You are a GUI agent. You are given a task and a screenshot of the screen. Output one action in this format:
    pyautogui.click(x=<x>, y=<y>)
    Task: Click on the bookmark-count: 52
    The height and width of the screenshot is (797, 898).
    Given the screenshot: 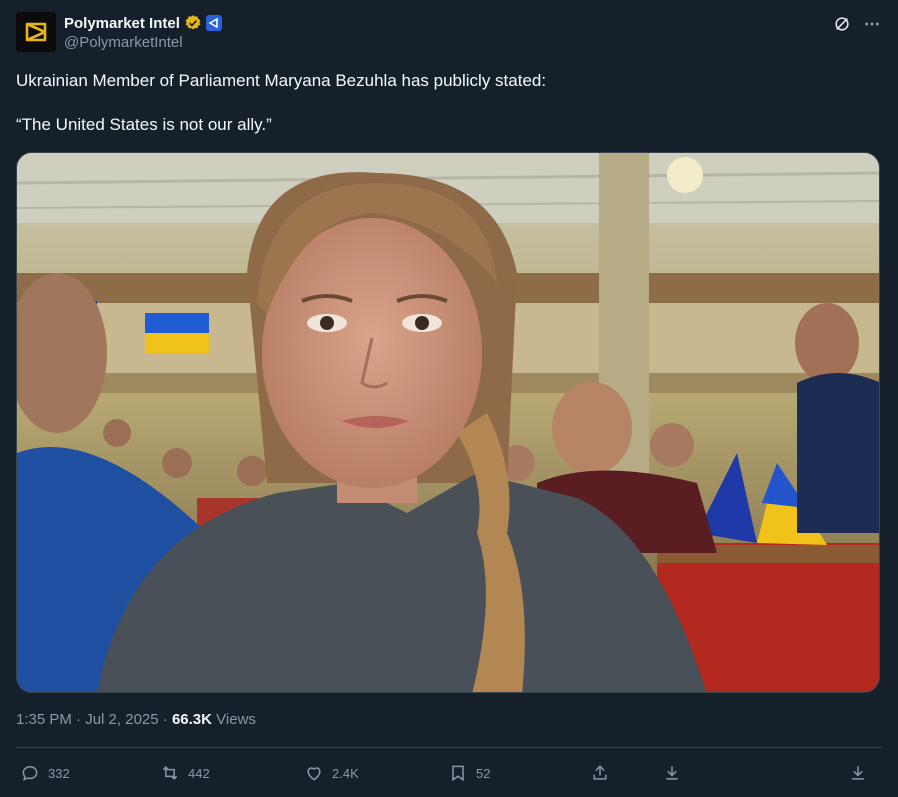 What is the action you would take?
    pyautogui.click(x=483, y=773)
    